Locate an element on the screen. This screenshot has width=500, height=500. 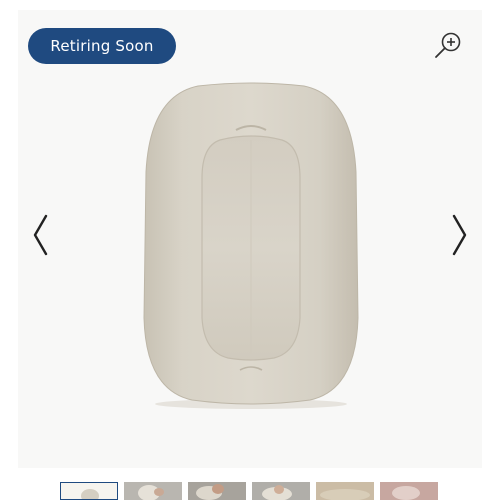
chevron-right-icon is located at coordinates (459, 235).